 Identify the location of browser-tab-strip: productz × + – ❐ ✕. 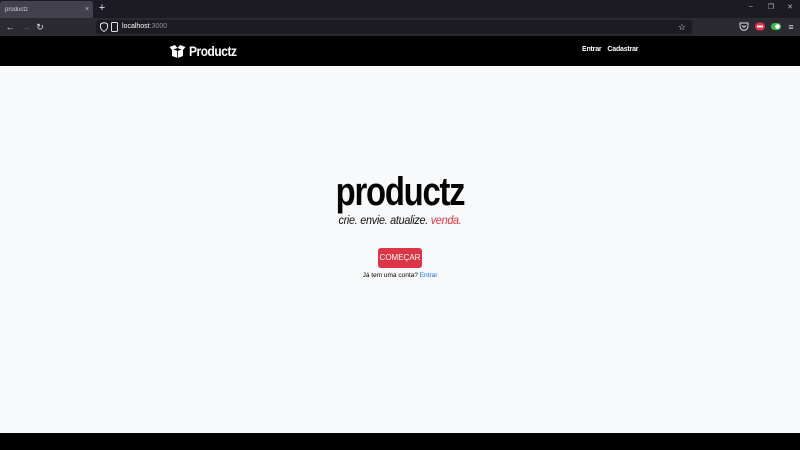
(400, 9).